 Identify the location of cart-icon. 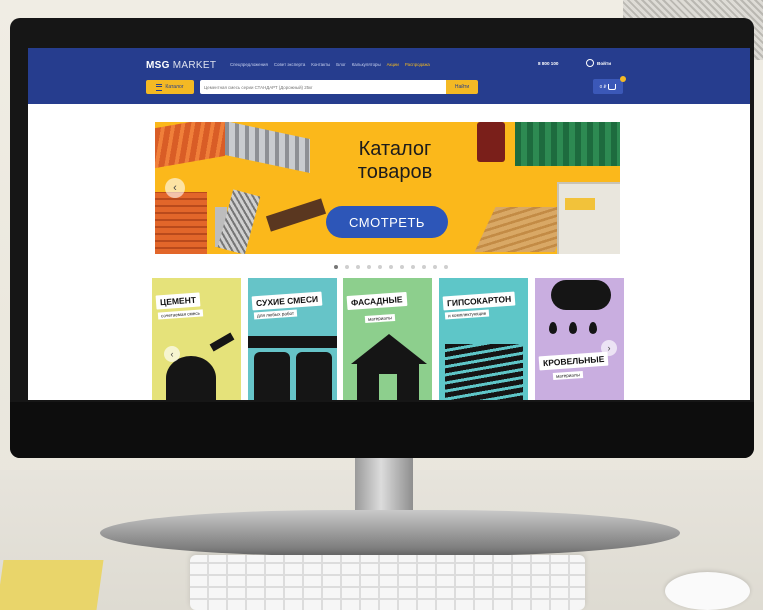
(612, 86).